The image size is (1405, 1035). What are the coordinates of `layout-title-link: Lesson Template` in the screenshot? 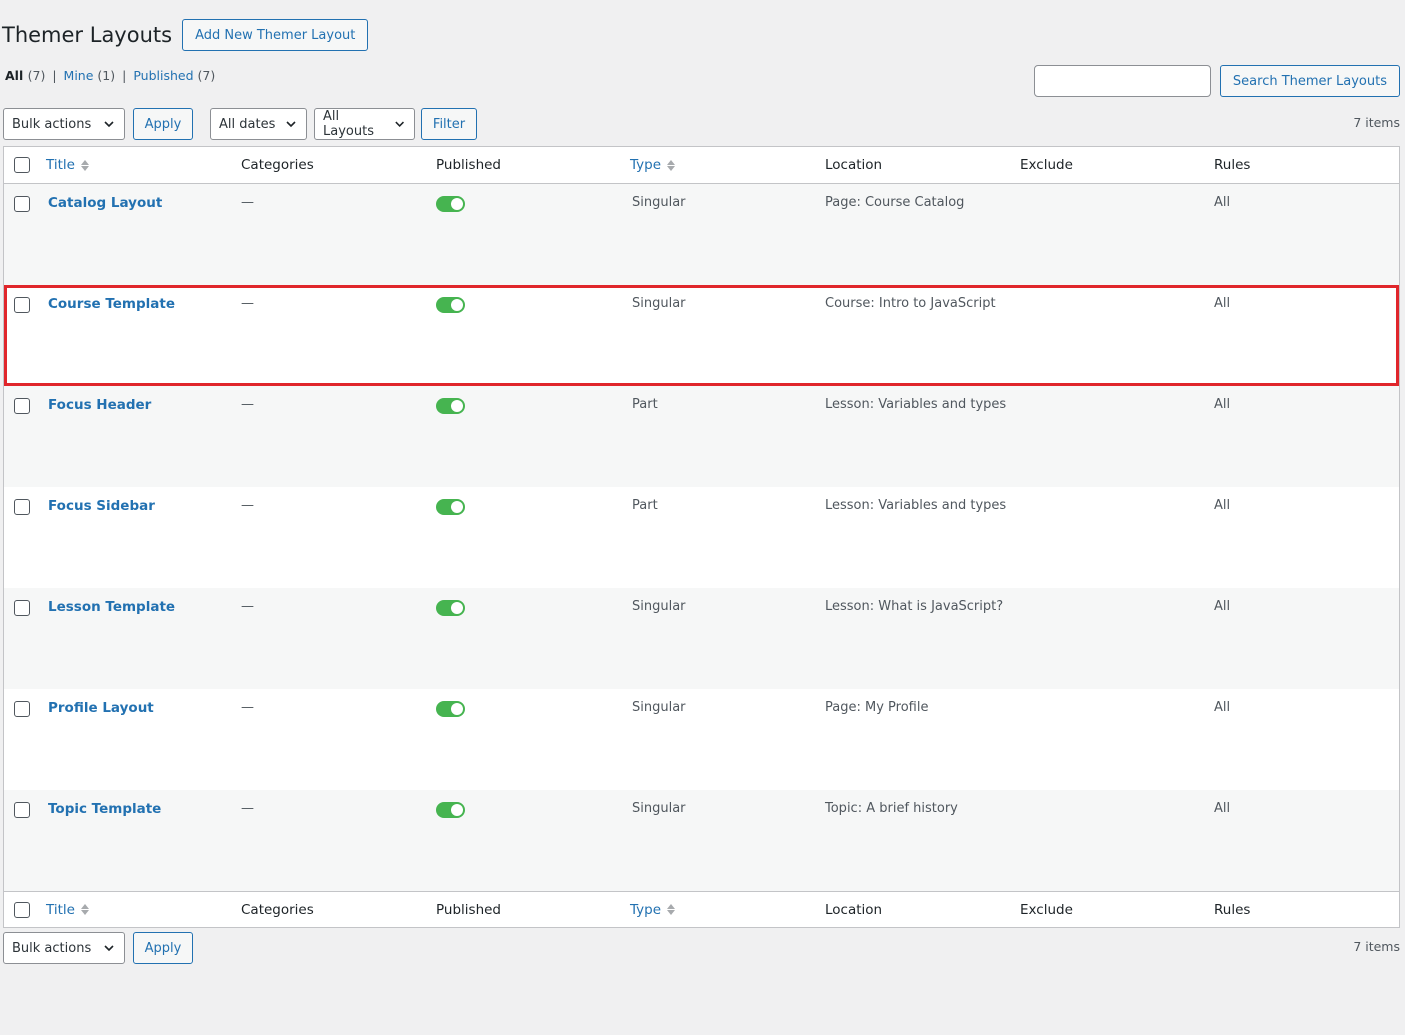 It's located at (111, 607).